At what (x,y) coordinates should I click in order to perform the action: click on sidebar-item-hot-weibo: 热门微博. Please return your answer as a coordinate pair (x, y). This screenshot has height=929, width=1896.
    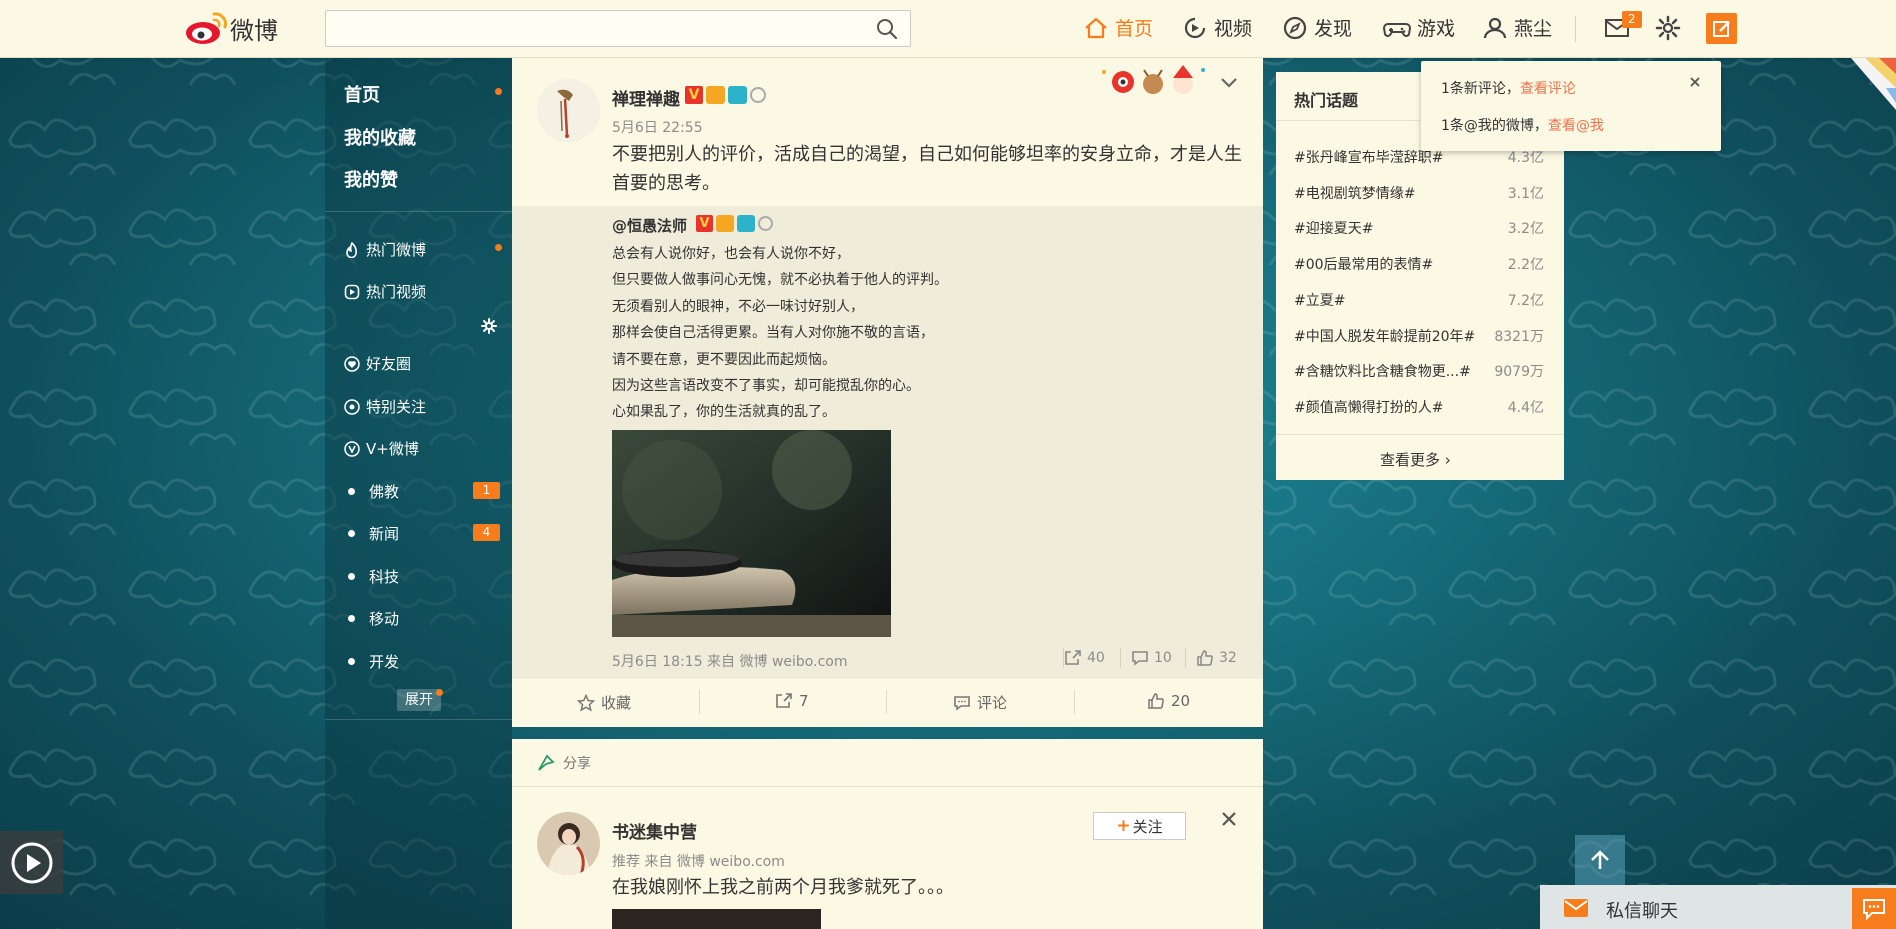
    Looking at the image, I should click on (385, 249).